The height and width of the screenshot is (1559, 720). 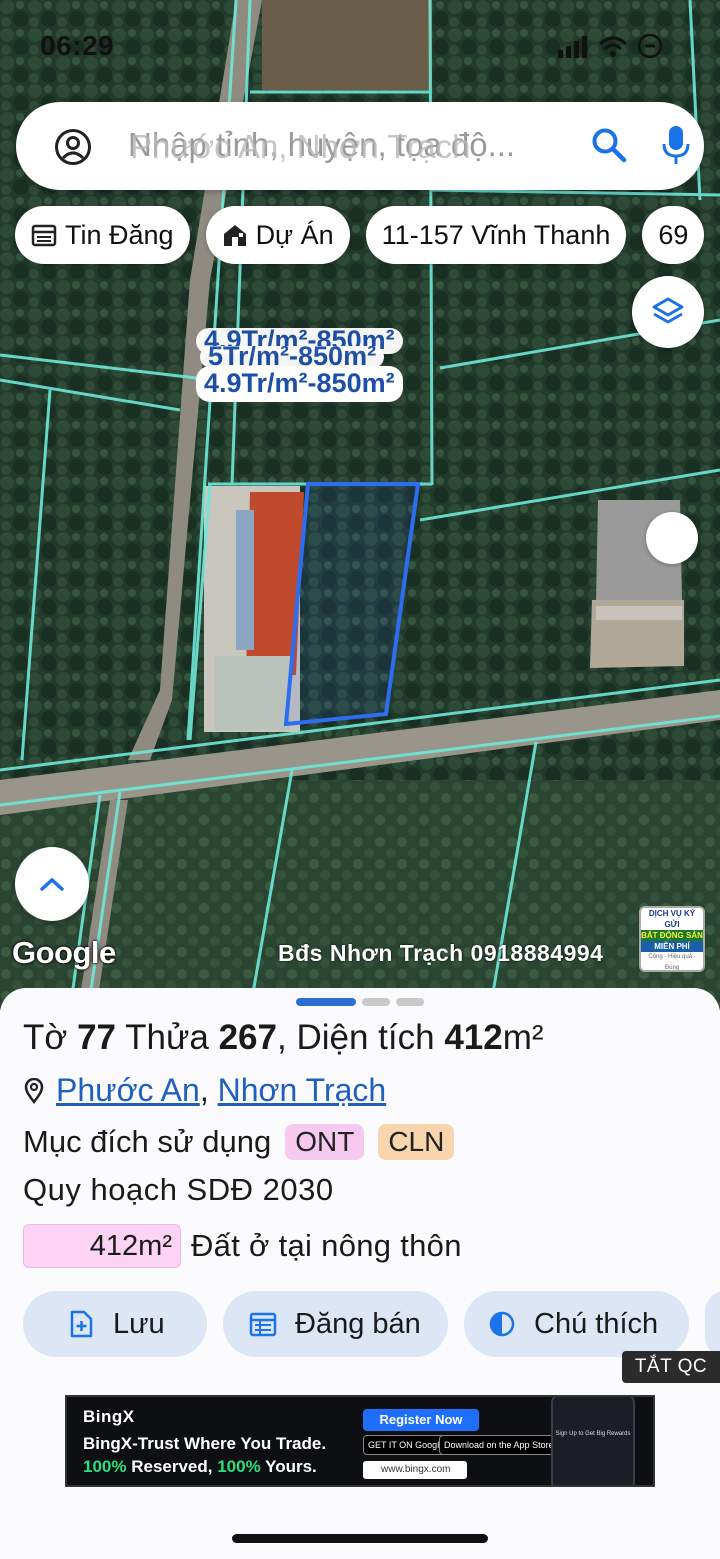 I want to click on microphone-icon, so click(x=676, y=145).